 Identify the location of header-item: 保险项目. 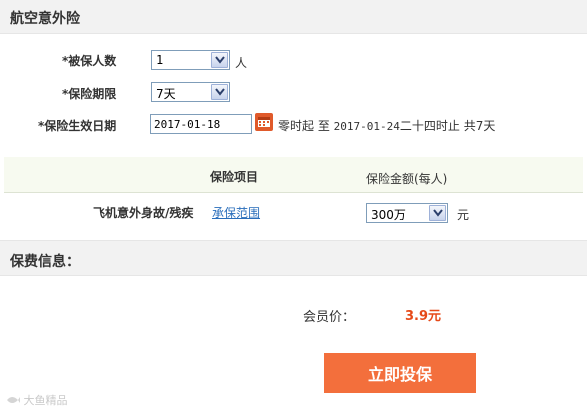
(234, 177).